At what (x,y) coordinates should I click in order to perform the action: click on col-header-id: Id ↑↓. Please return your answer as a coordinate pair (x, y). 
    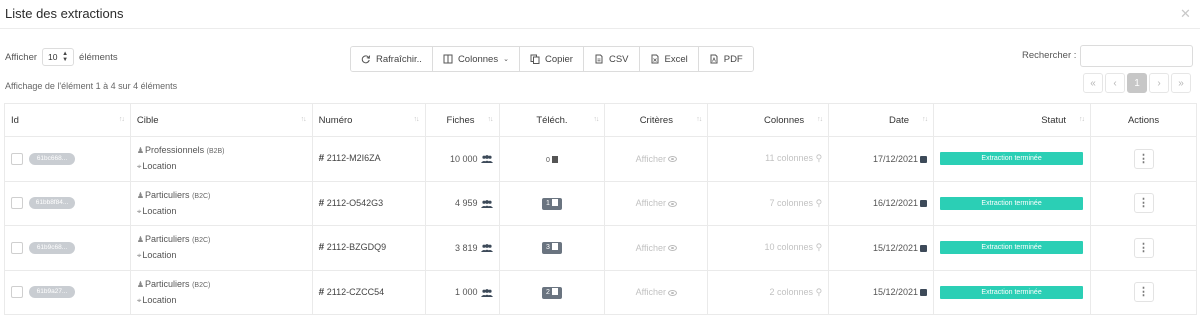
    Looking at the image, I should click on (67, 120).